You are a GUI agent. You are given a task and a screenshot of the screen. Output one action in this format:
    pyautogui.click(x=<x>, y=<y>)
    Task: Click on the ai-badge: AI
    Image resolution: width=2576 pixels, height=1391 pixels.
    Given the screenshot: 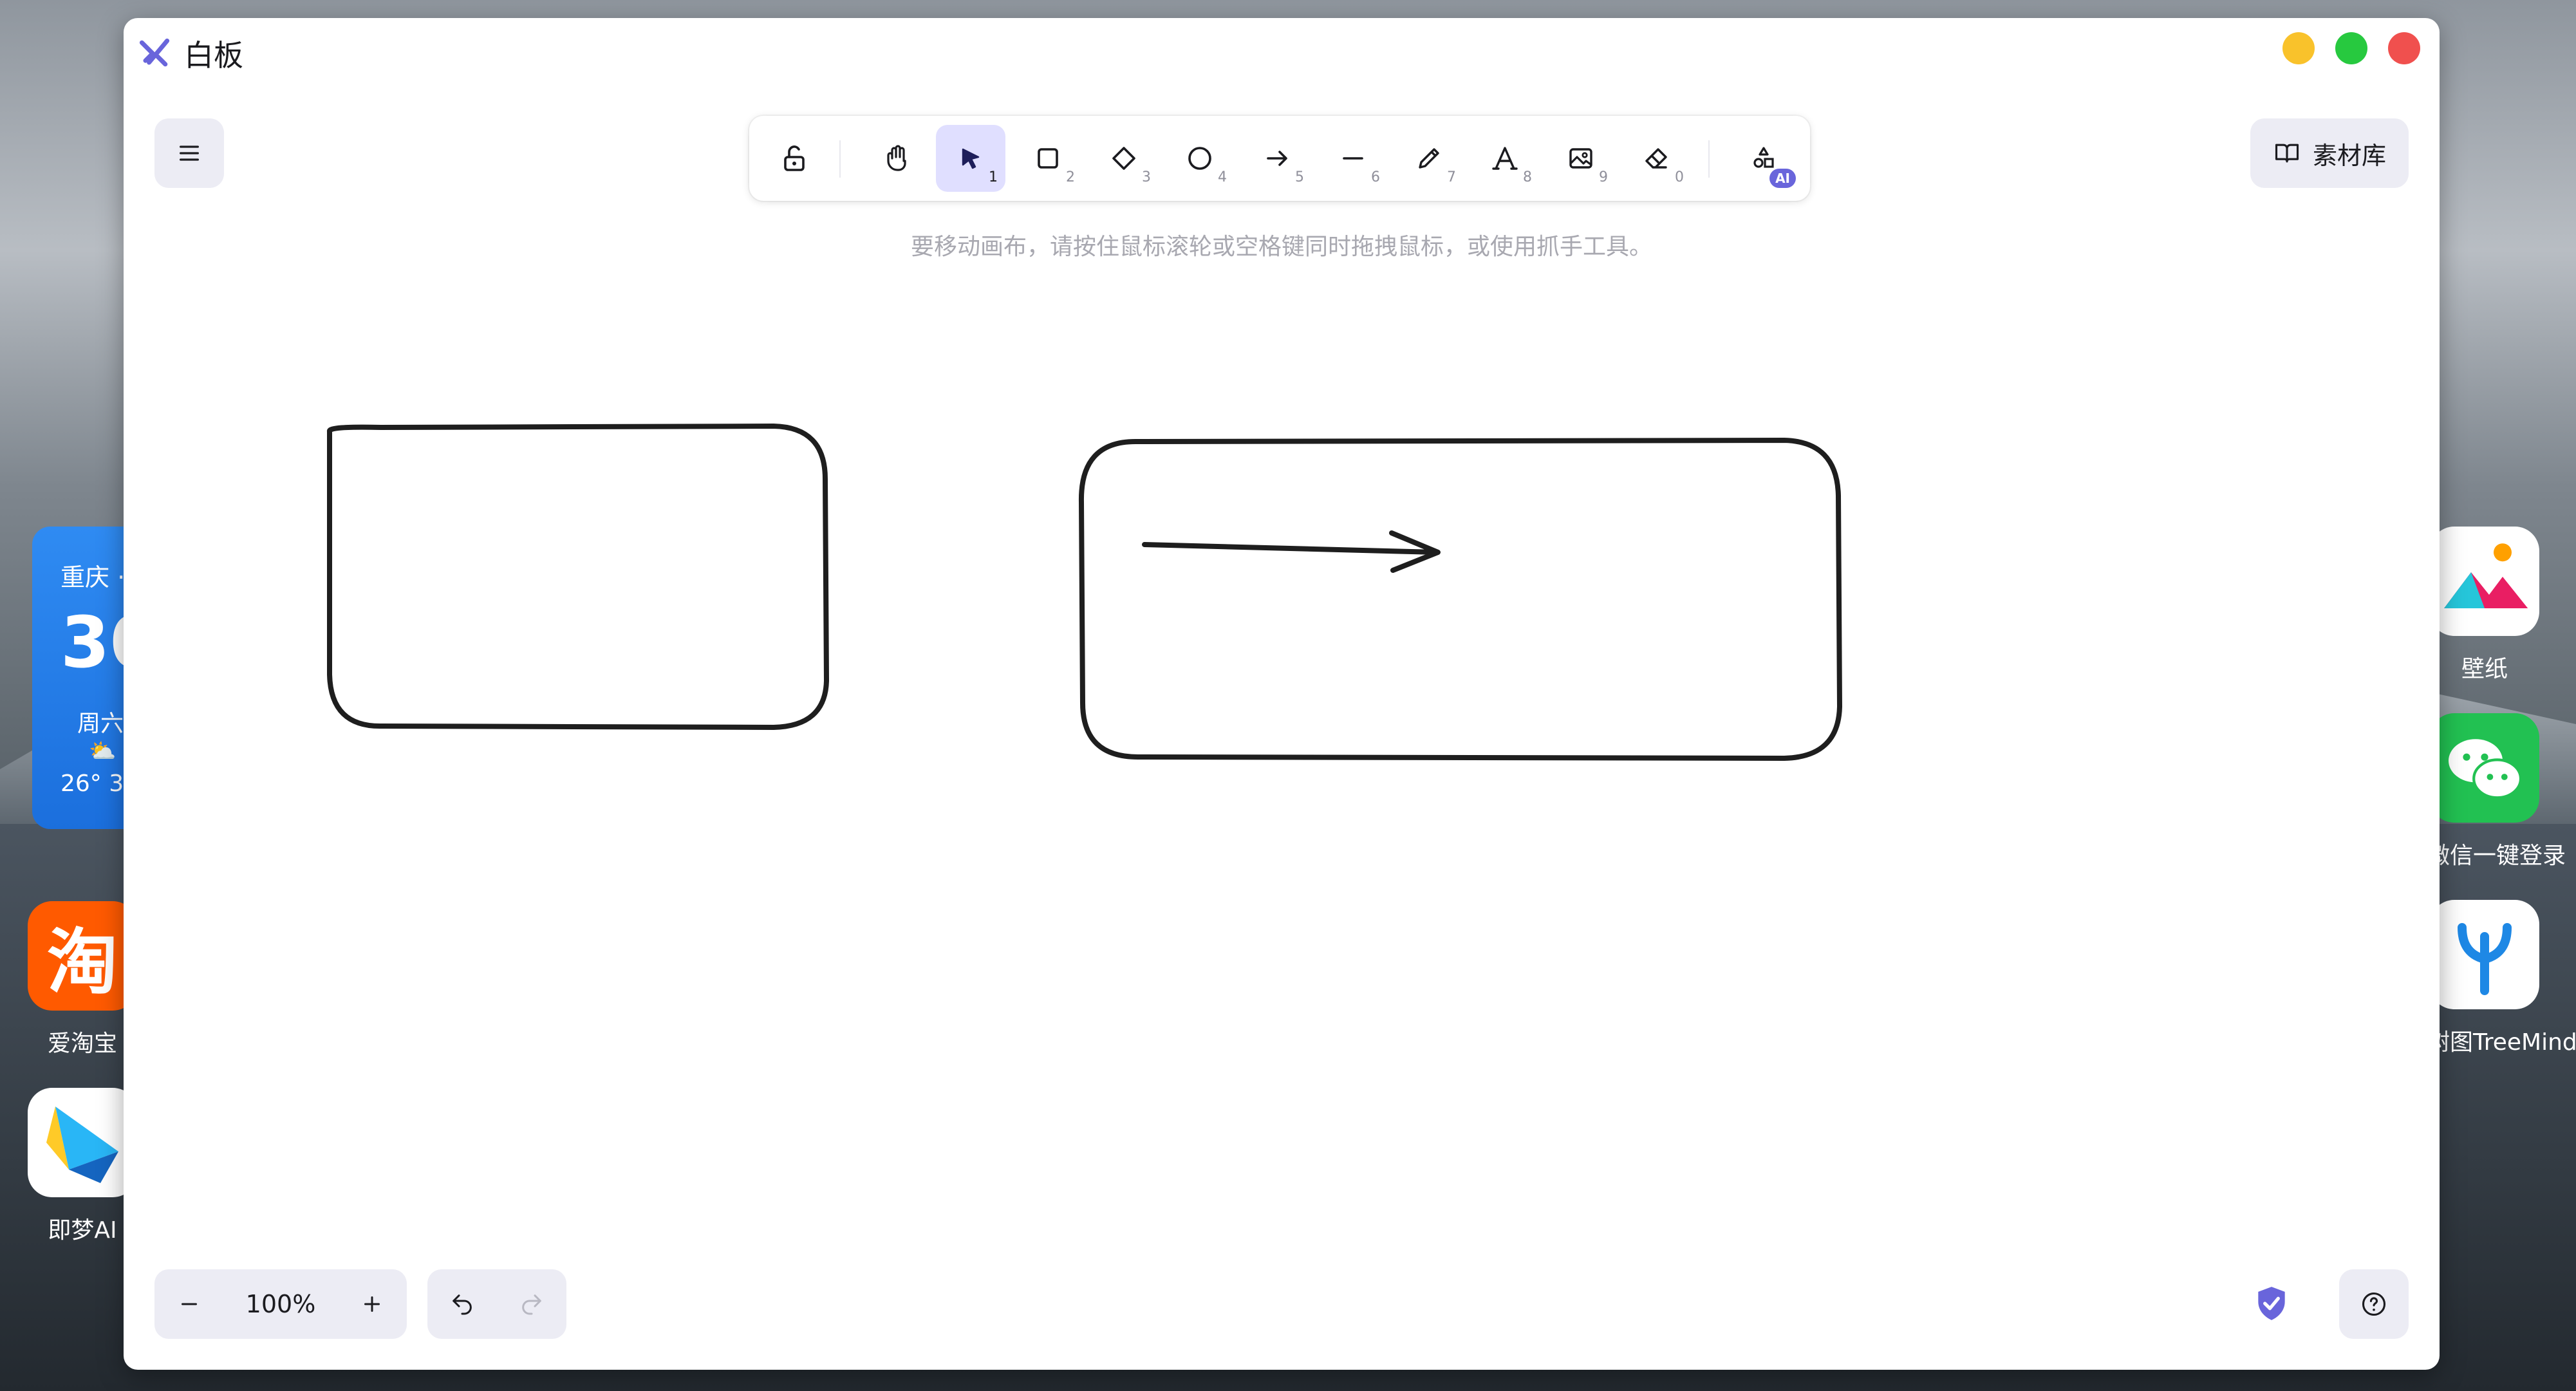 What is the action you would take?
    pyautogui.click(x=1782, y=178)
    